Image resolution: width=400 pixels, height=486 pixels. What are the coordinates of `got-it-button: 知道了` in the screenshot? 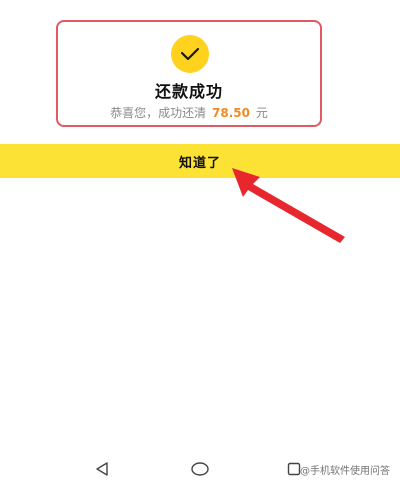 It's located at (200, 161).